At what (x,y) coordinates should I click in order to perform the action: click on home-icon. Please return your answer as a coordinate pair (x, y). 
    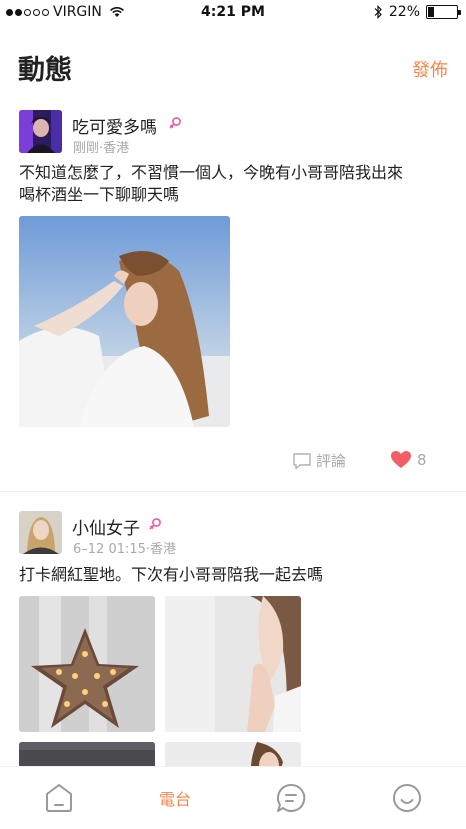
    Looking at the image, I should click on (59, 798).